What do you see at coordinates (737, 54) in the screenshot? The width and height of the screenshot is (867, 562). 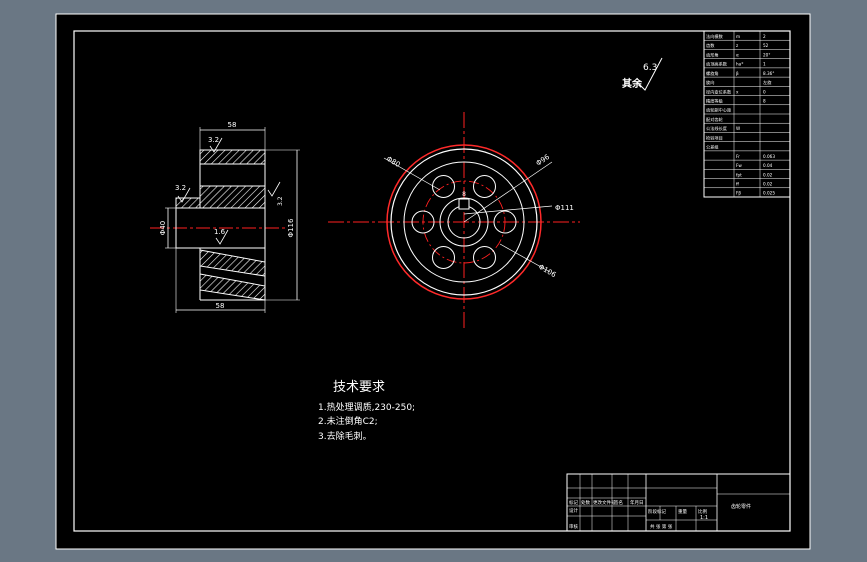 I see `param-table-cell: α` at bounding box center [737, 54].